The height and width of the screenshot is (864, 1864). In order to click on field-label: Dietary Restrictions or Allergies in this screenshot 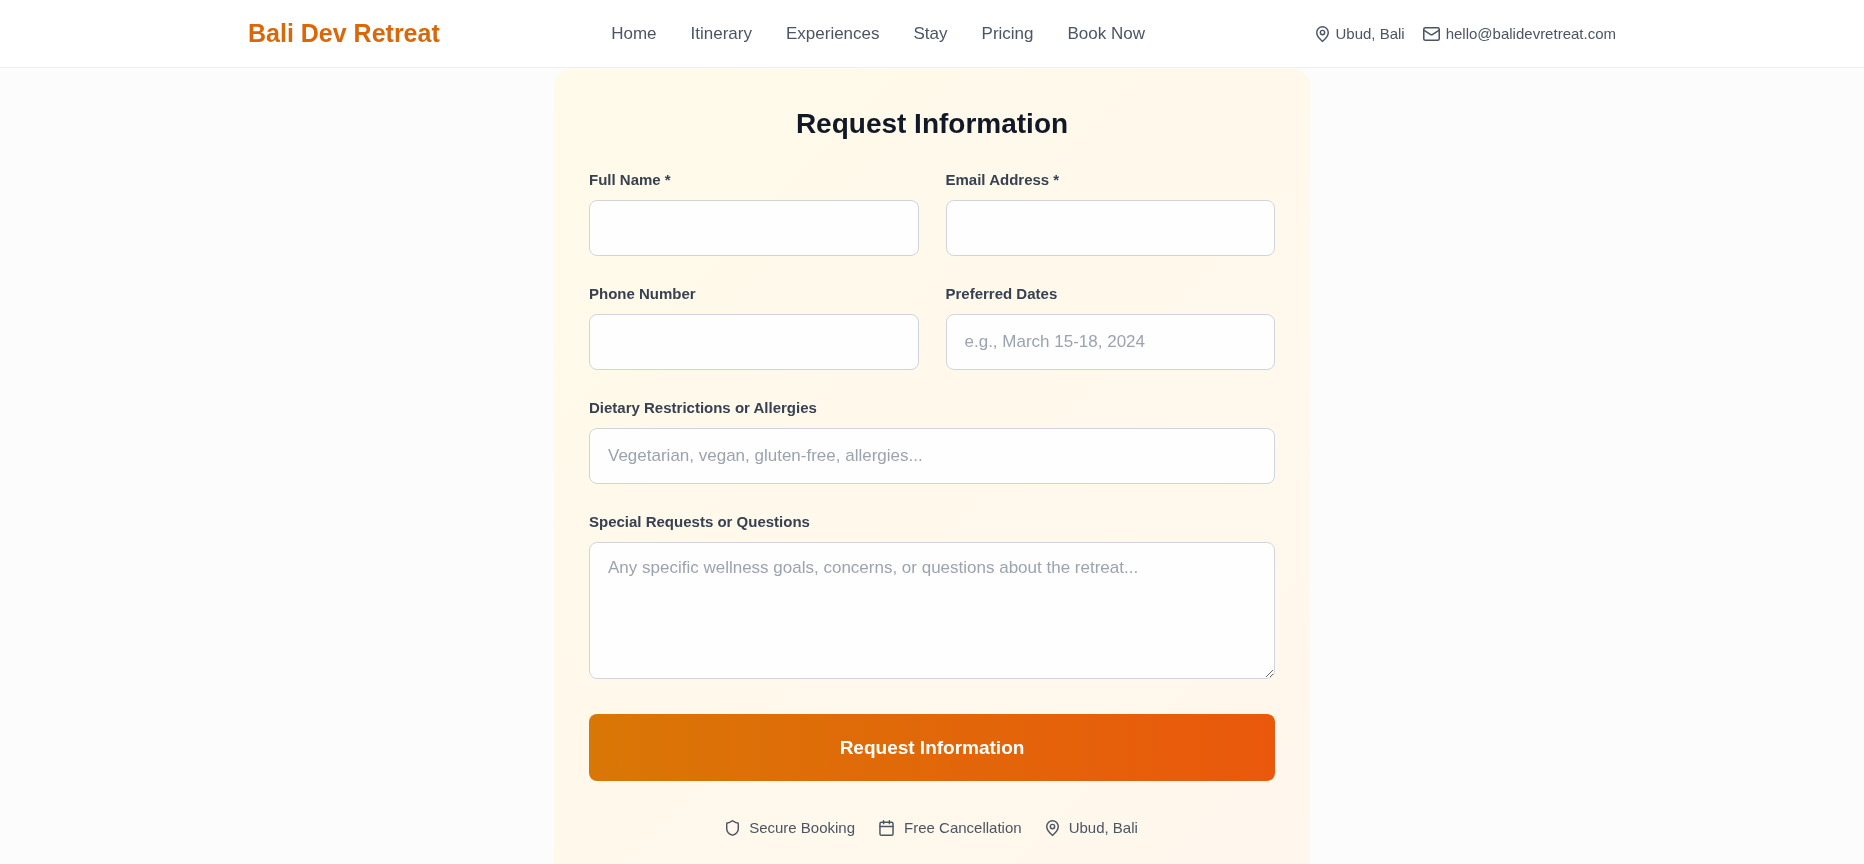, I will do `click(703, 408)`.